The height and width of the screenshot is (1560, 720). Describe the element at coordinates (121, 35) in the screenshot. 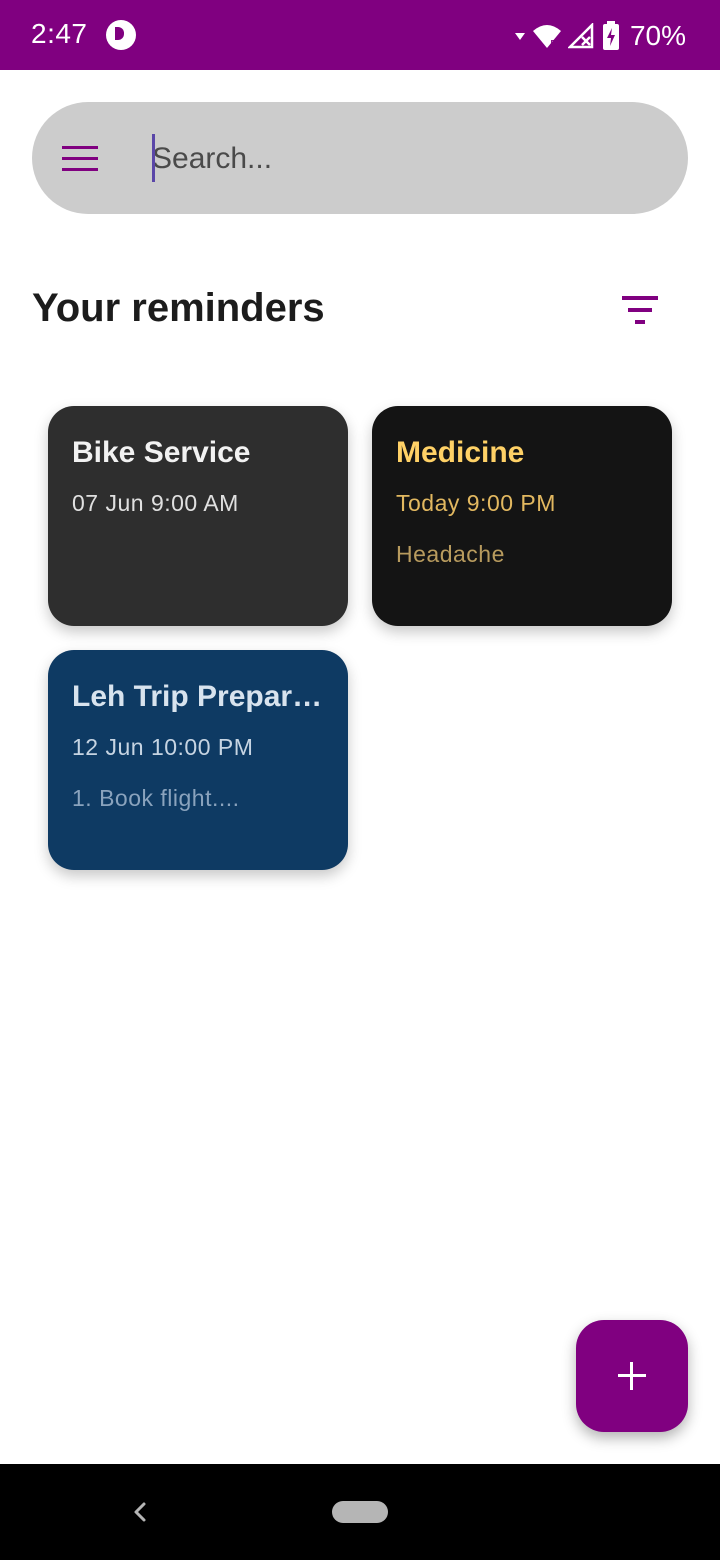

I see `app-notification-icon` at that location.